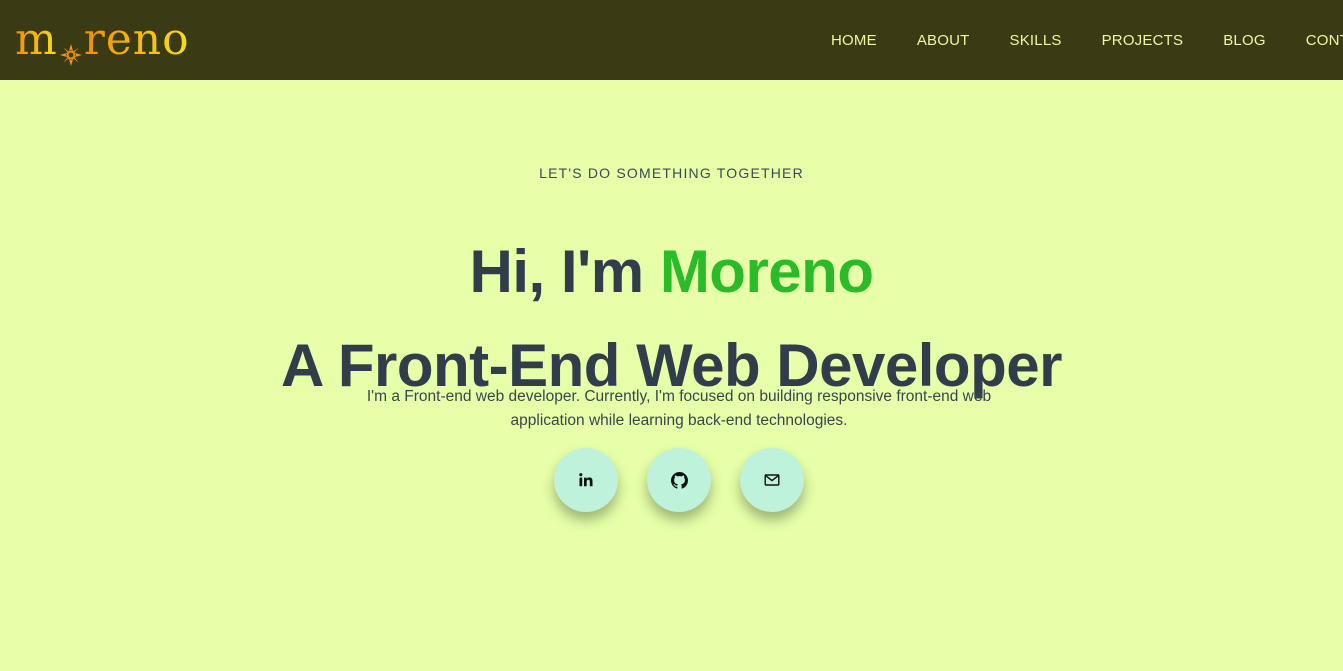 The image size is (1343, 671). I want to click on nav-about: ABOUT, so click(943, 40).